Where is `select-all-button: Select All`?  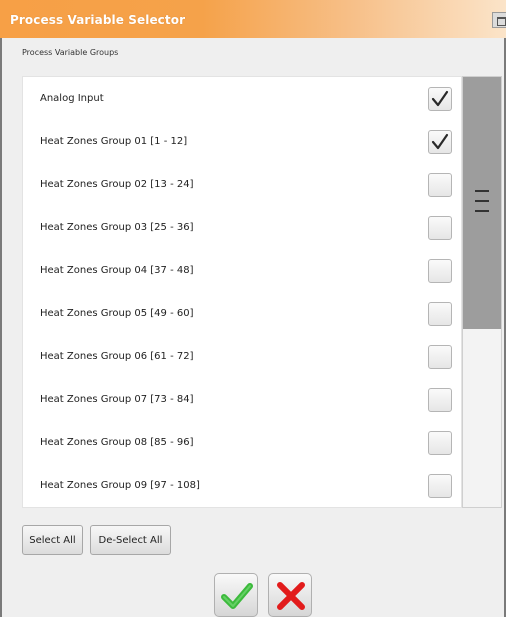
select-all-button: Select All is located at coordinates (52, 540).